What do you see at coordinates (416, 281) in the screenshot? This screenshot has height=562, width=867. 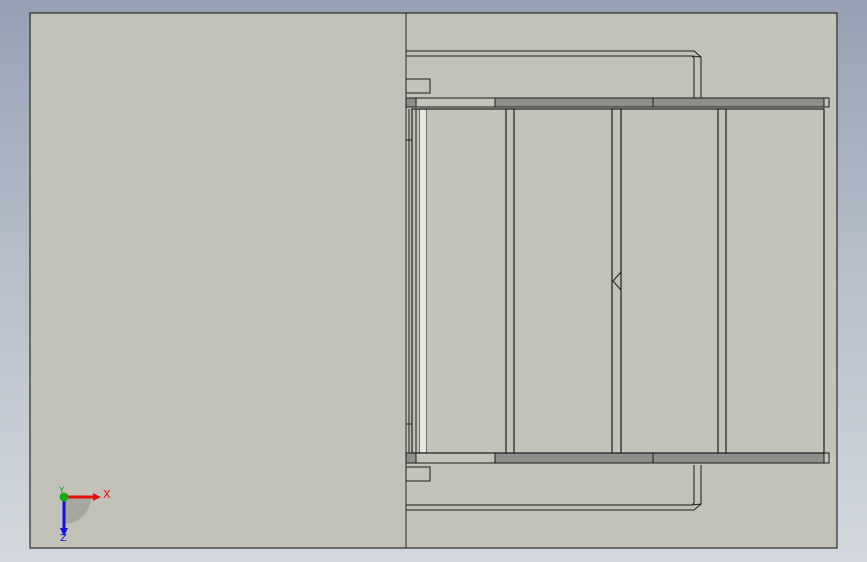 I see `left-edge-strips` at bounding box center [416, 281].